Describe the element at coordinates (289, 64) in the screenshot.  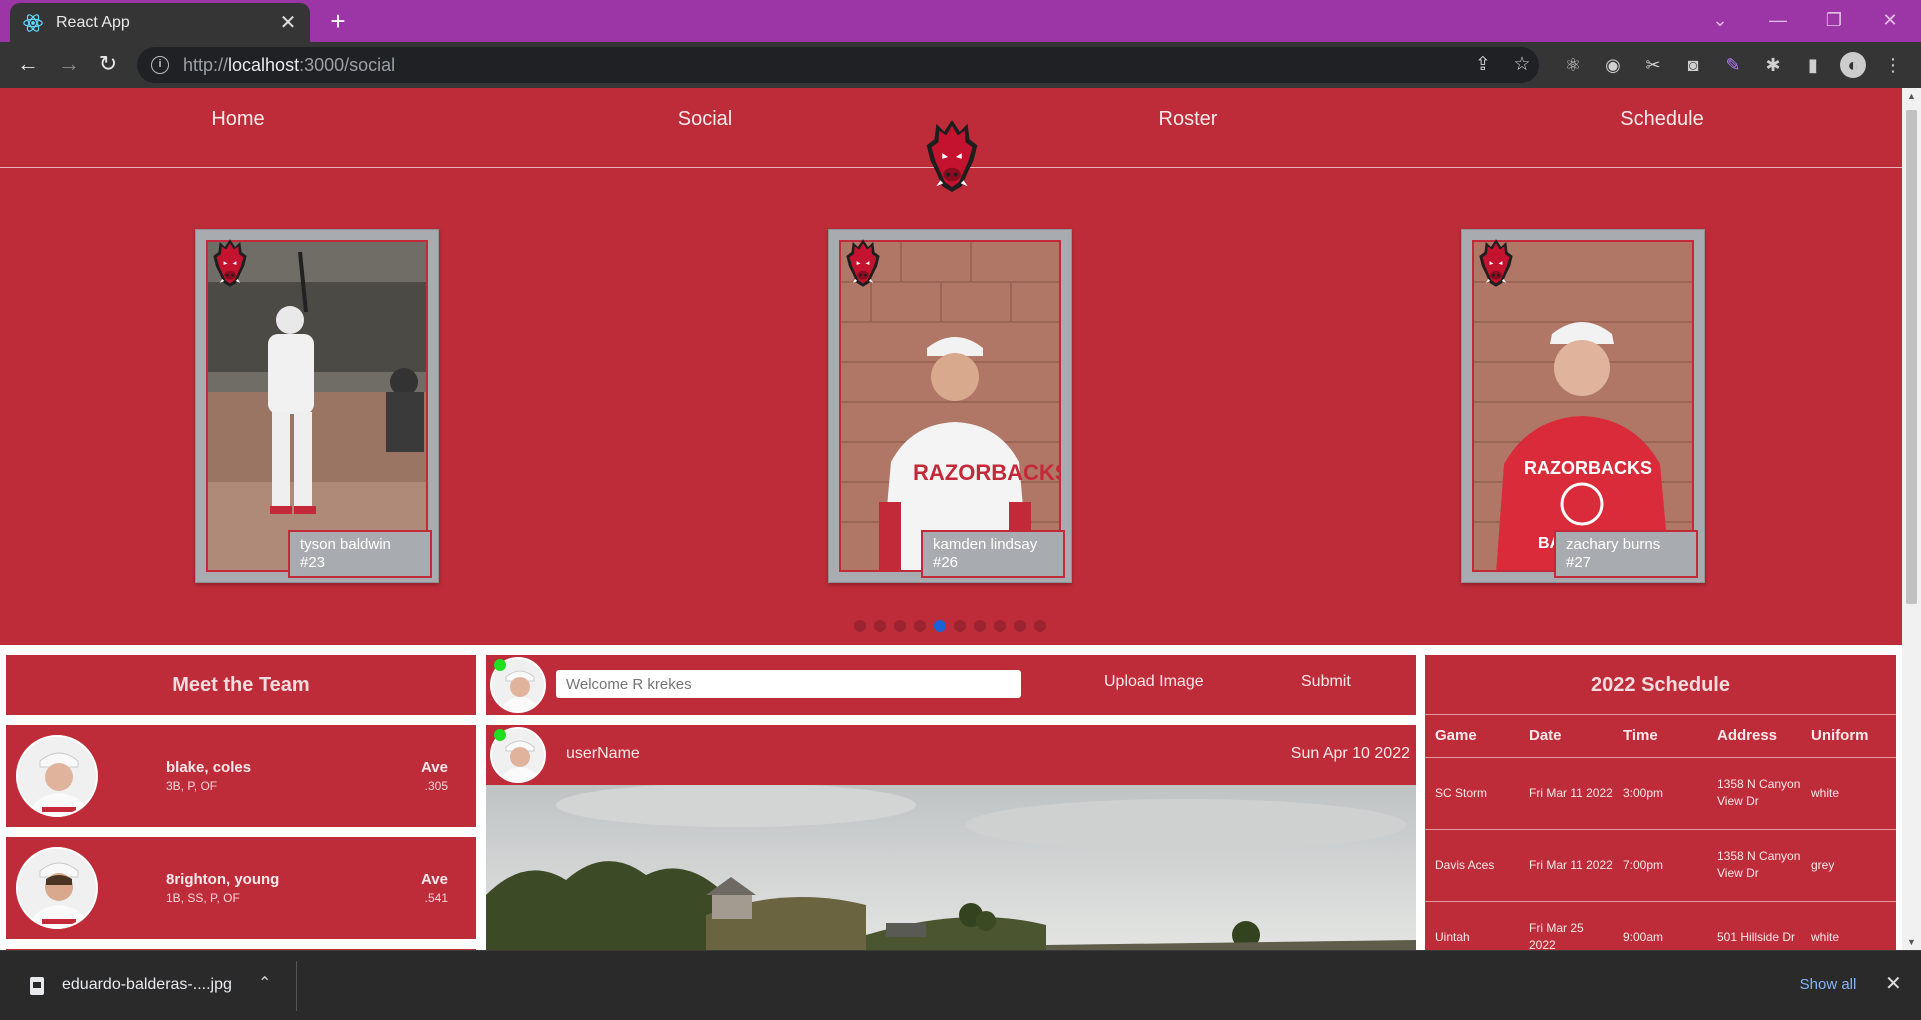
I see `url-text: http://localhost:3000/social` at that location.